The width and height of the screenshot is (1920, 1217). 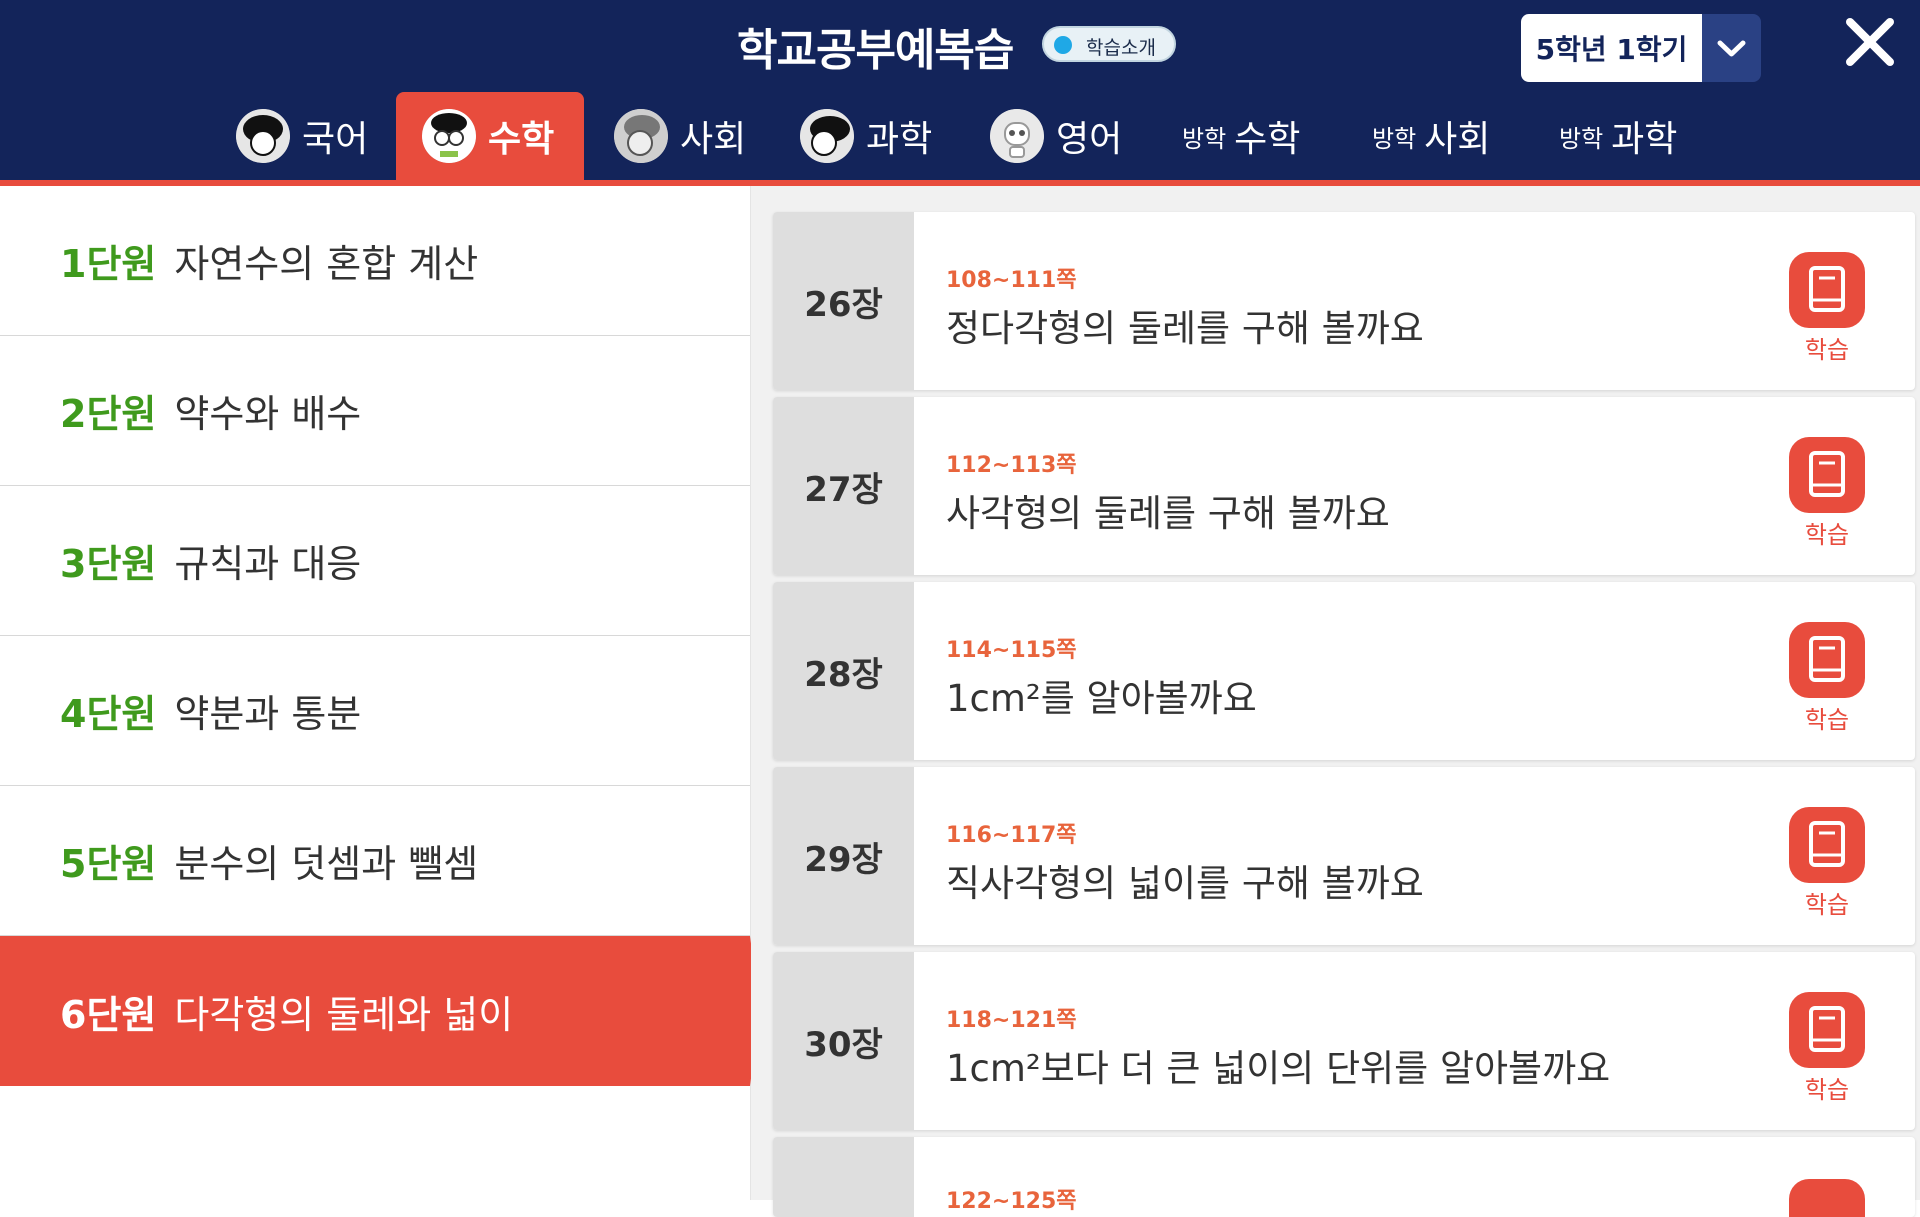 I want to click on tab-vacation-social: 방학 사회, so click(x=1447, y=136).